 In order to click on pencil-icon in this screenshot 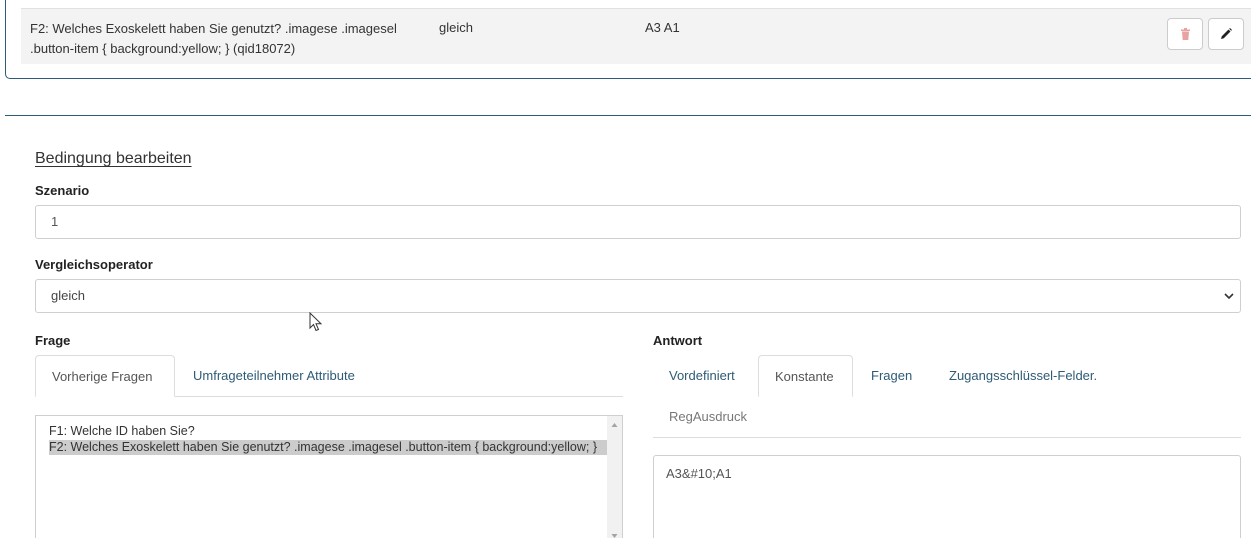, I will do `click(1226, 33)`.